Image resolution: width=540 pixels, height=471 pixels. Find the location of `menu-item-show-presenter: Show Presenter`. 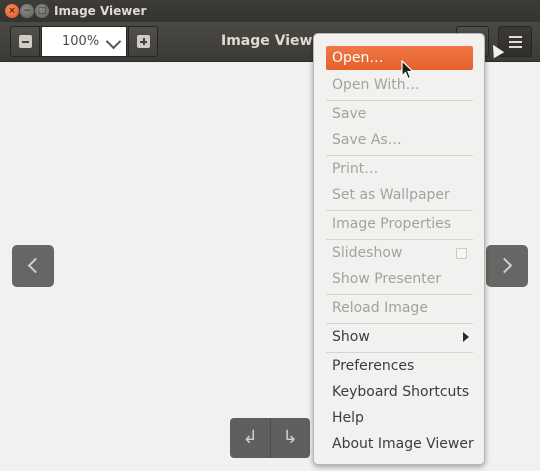

menu-item-show-presenter: Show Presenter is located at coordinates (399, 279).